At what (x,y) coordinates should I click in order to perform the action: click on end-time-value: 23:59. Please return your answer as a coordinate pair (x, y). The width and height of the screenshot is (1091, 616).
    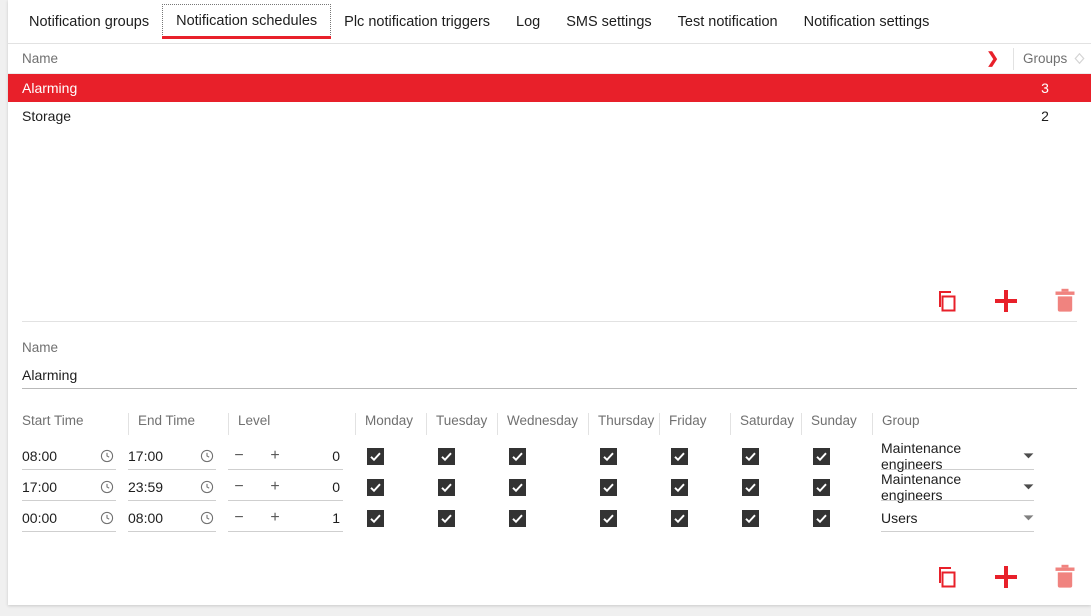
    Looking at the image, I should click on (146, 487).